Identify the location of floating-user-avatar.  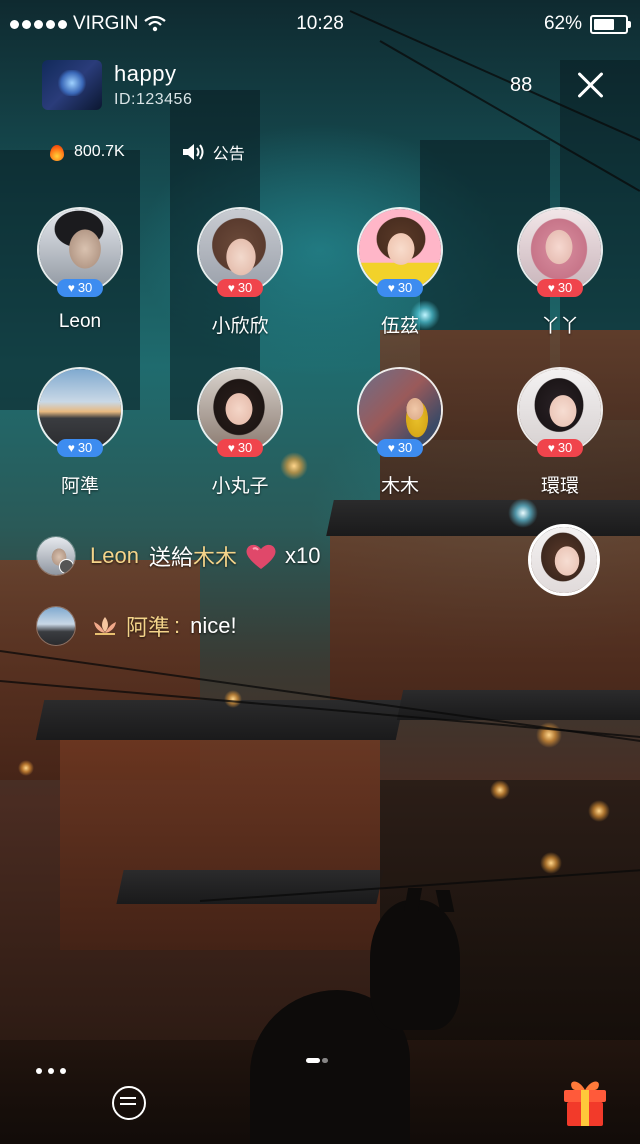
(564, 560).